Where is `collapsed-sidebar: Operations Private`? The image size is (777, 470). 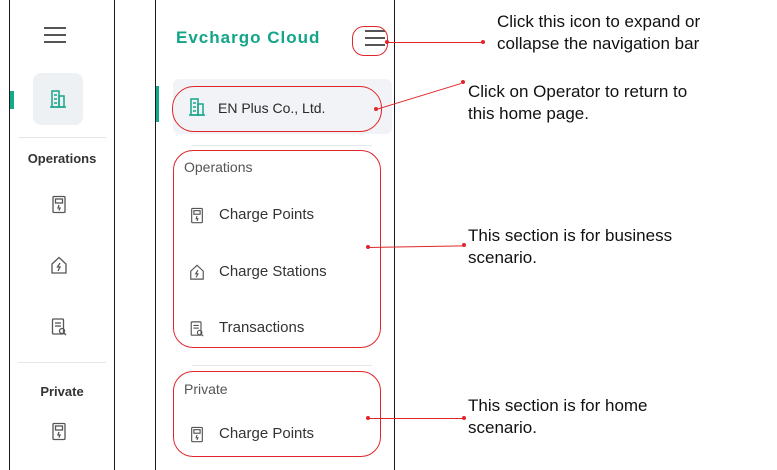 collapsed-sidebar: Operations Private is located at coordinates (62, 235).